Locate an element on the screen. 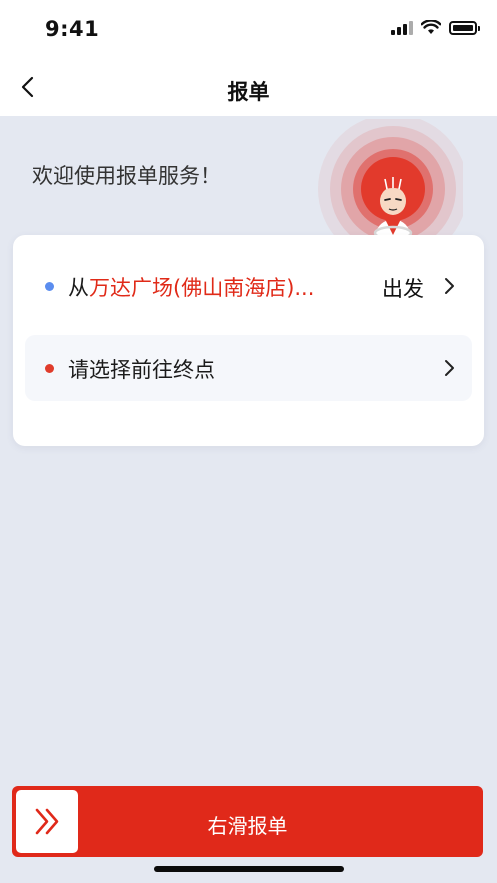  wifi-icon is located at coordinates (431, 27).